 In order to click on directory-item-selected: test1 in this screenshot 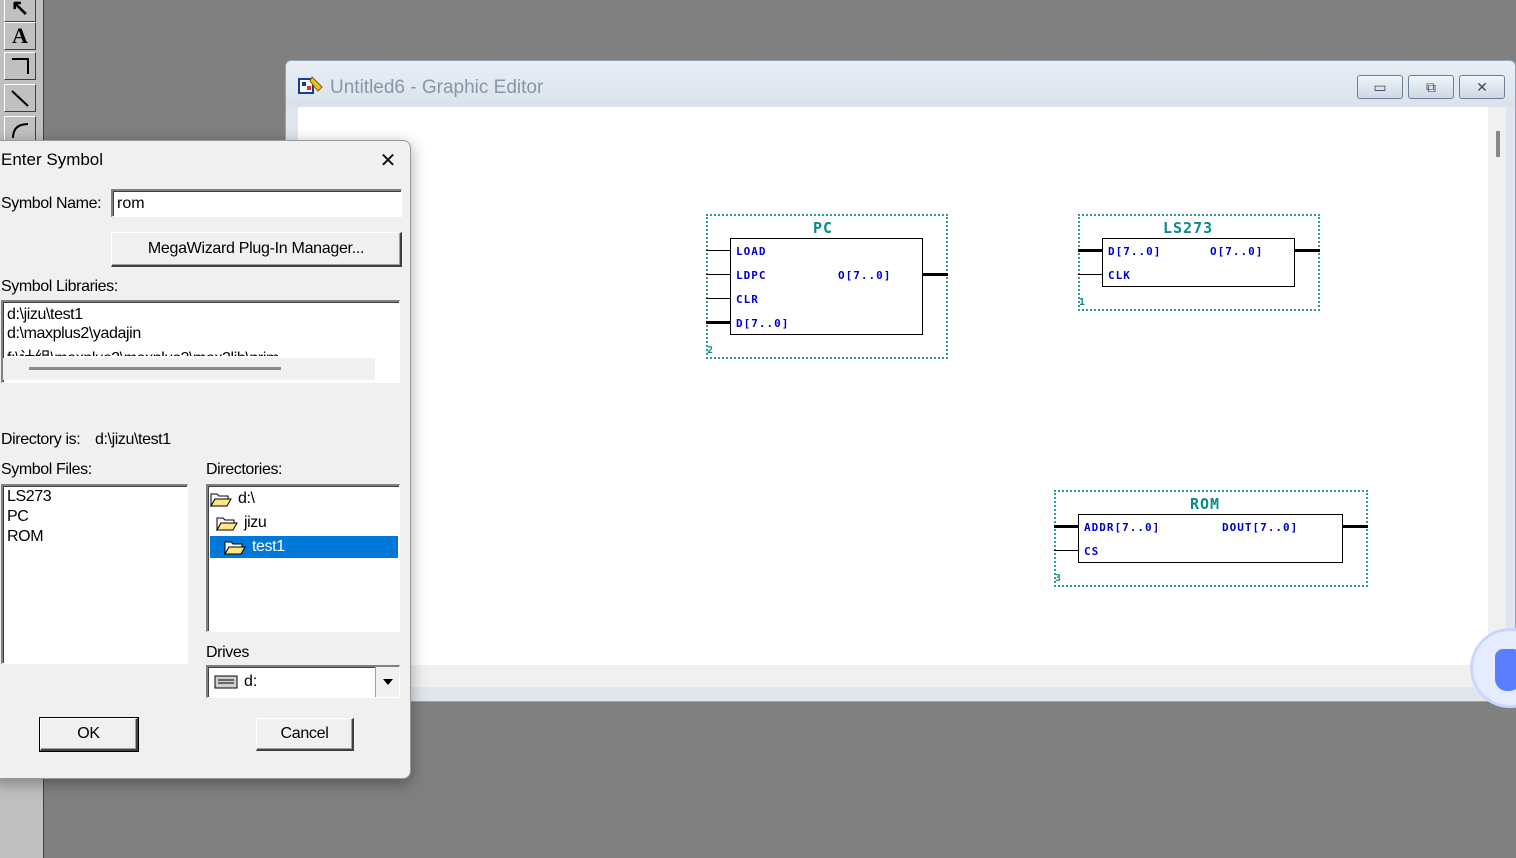, I will do `click(304, 547)`.